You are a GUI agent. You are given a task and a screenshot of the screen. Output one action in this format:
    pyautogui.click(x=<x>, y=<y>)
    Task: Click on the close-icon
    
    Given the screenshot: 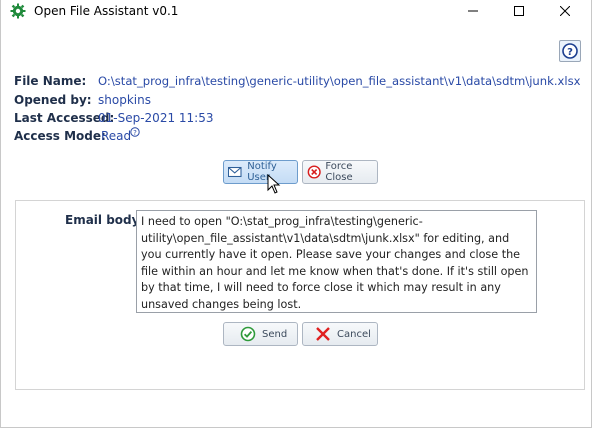 What is the action you would take?
    pyautogui.click(x=565, y=11)
    